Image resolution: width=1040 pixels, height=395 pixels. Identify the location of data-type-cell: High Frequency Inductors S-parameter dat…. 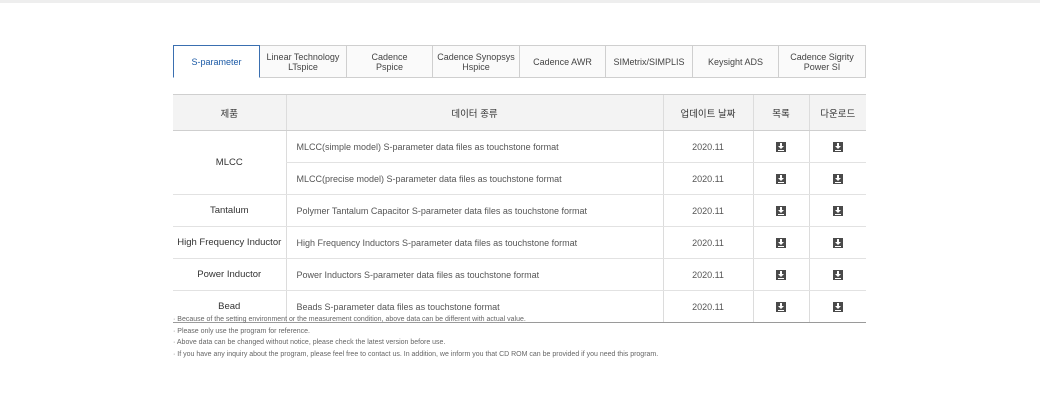
(474, 242).